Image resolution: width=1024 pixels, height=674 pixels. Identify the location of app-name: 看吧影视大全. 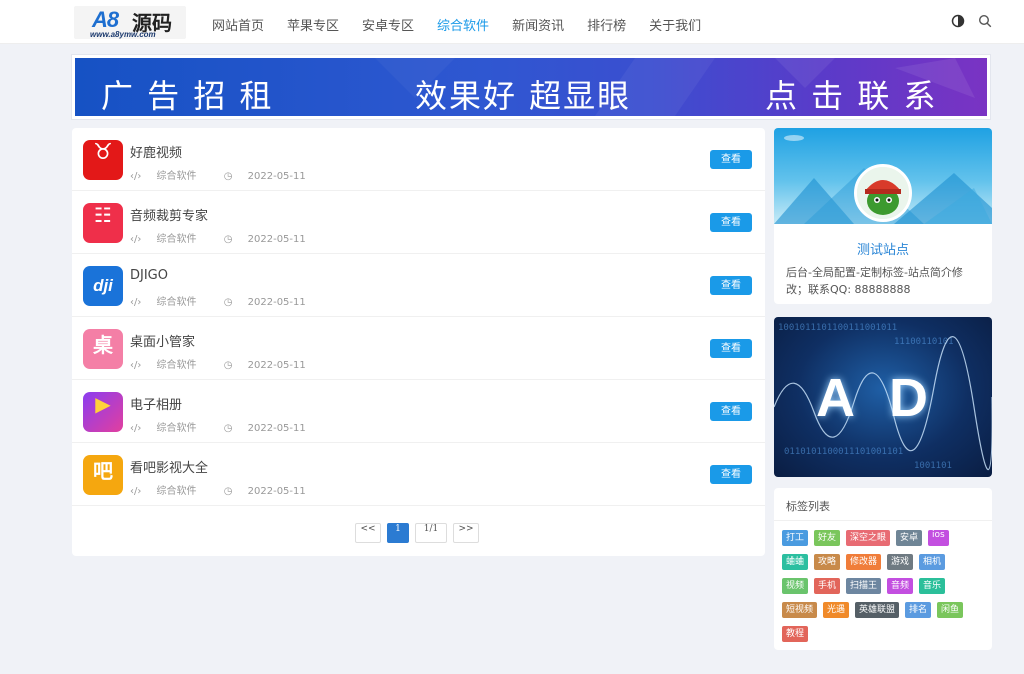
(169, 466).